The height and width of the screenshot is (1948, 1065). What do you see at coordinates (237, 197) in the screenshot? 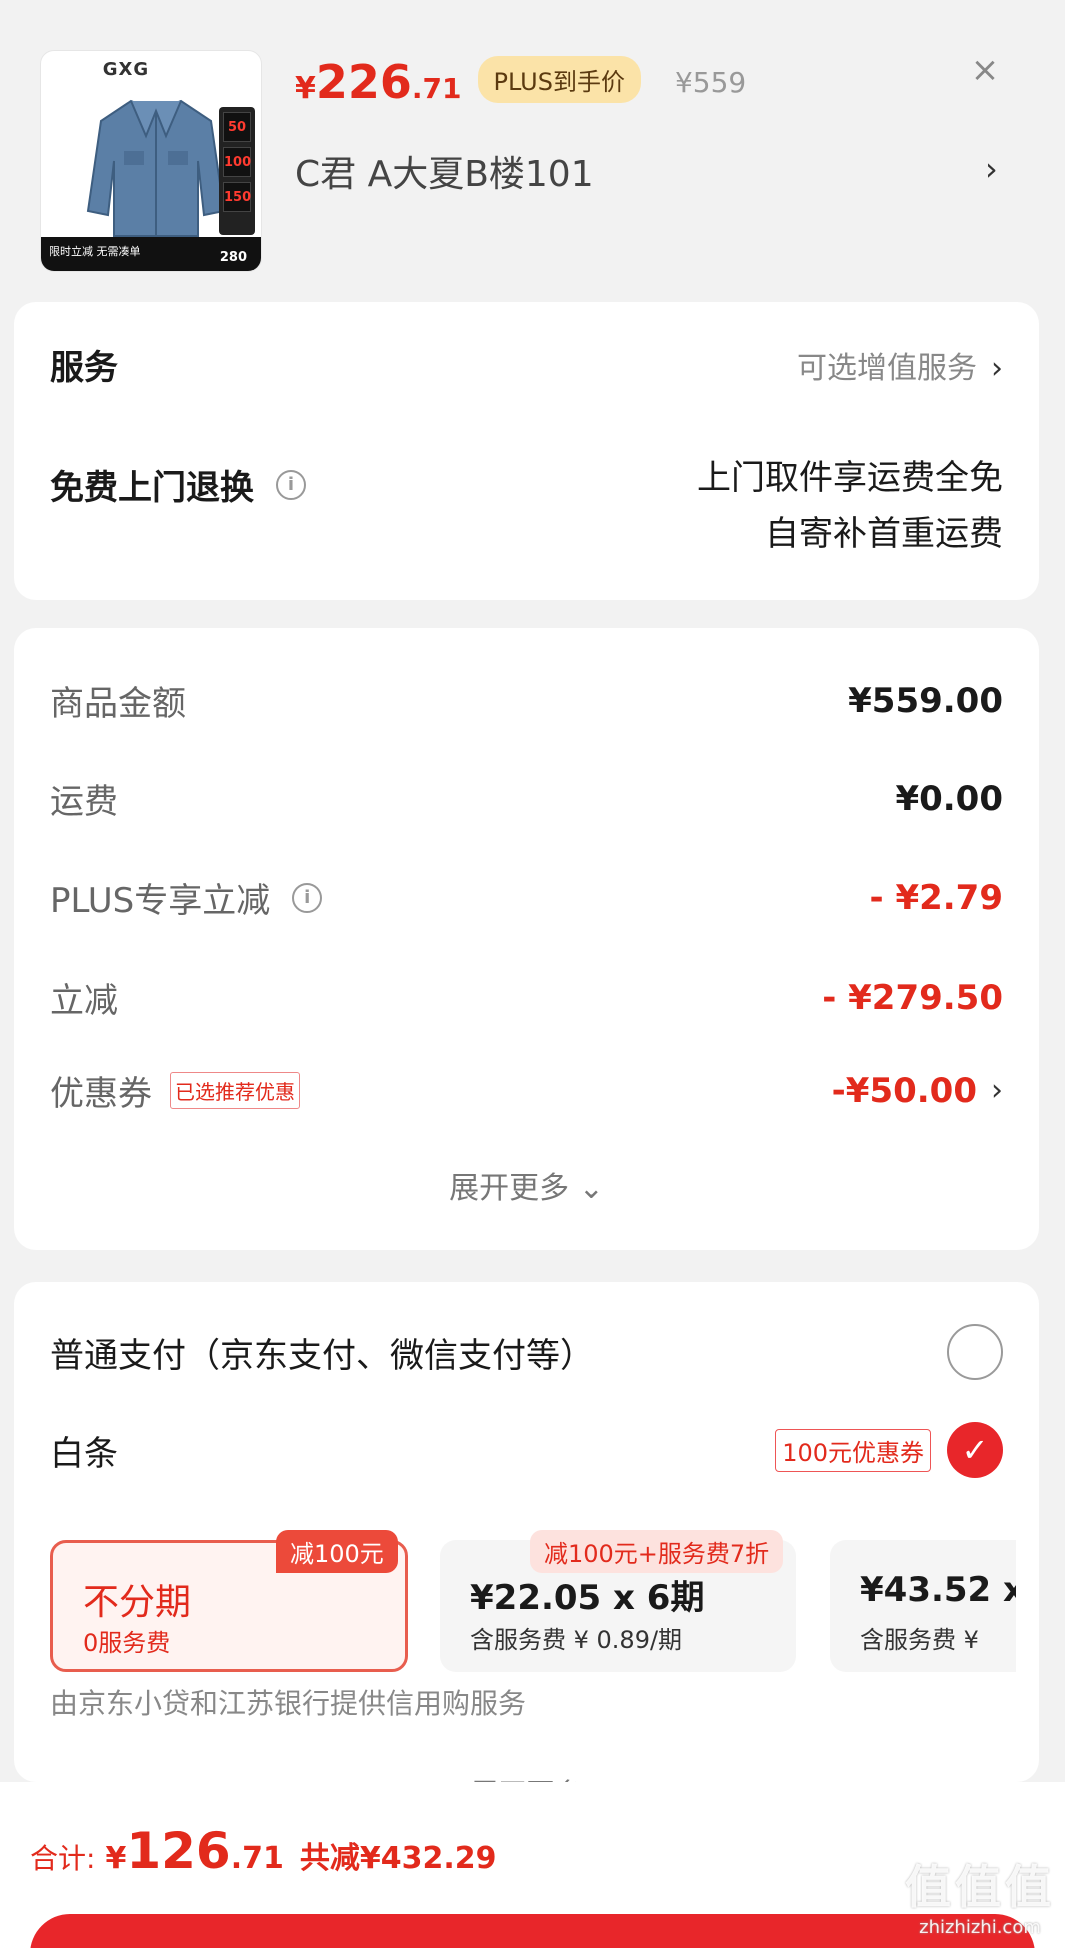
I see `promo-150: 150` at bounding box center [237, 197].